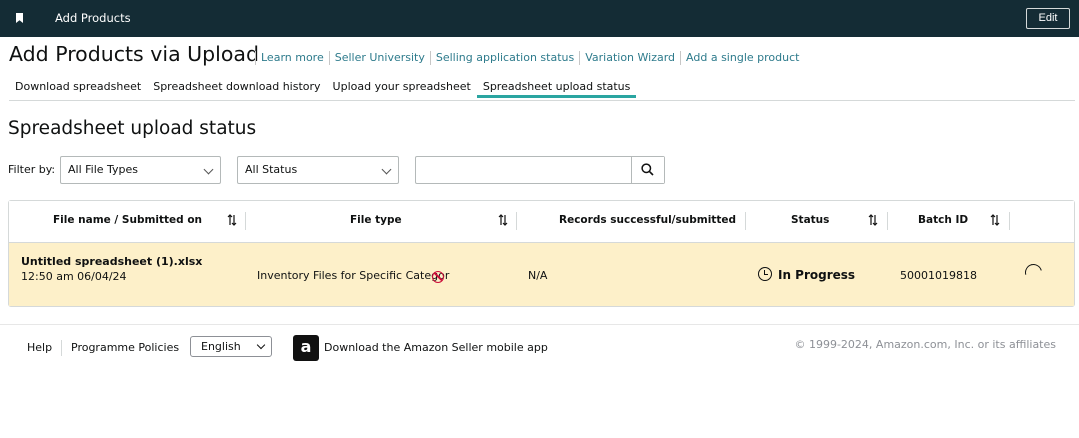  What do you see at coordinates (125, 347) in the screenshot?
I see `programme-policies-link: Programme Policies` at bounding box center [125, 347].